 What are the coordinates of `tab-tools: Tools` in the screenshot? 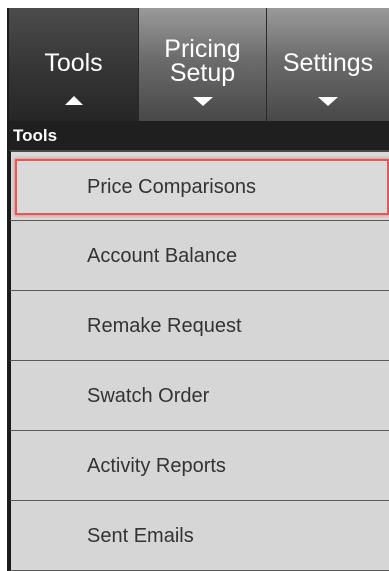 It's located at (74, 64).